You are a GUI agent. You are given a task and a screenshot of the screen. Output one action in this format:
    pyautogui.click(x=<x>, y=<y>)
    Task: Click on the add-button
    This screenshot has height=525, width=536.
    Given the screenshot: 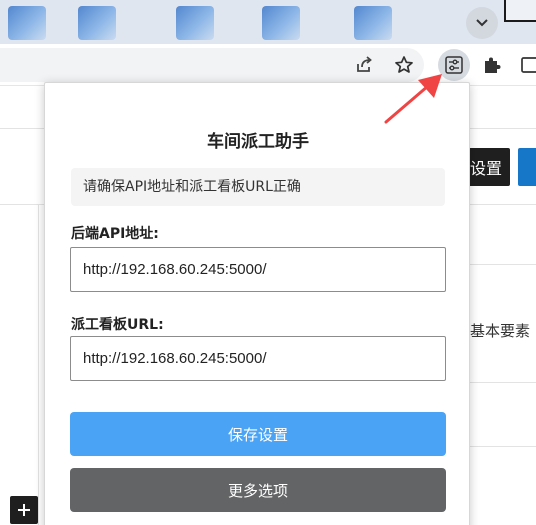 What is the action you would take?
    pyautogui.click(x=24, y=510)
    